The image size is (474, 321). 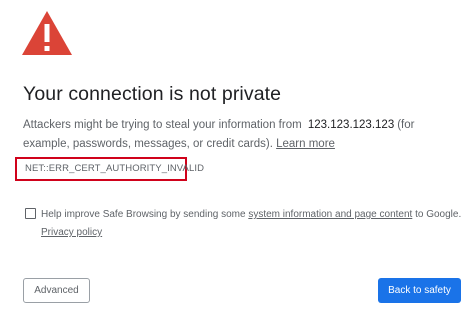 What do you see at coordinates (47, 33) in the screenshot?
I see `warning-triangle-icon` at bounding box center [47, 33].